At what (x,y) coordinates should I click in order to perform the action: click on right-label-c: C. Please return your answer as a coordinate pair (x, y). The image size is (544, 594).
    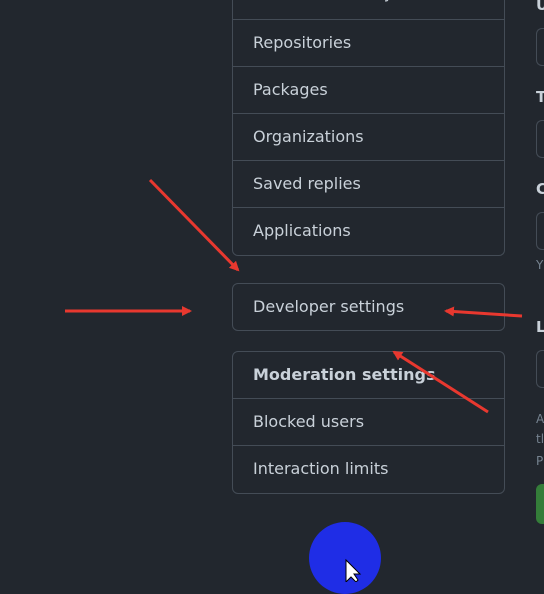
    Looking at the image, I should click on (540, 189).